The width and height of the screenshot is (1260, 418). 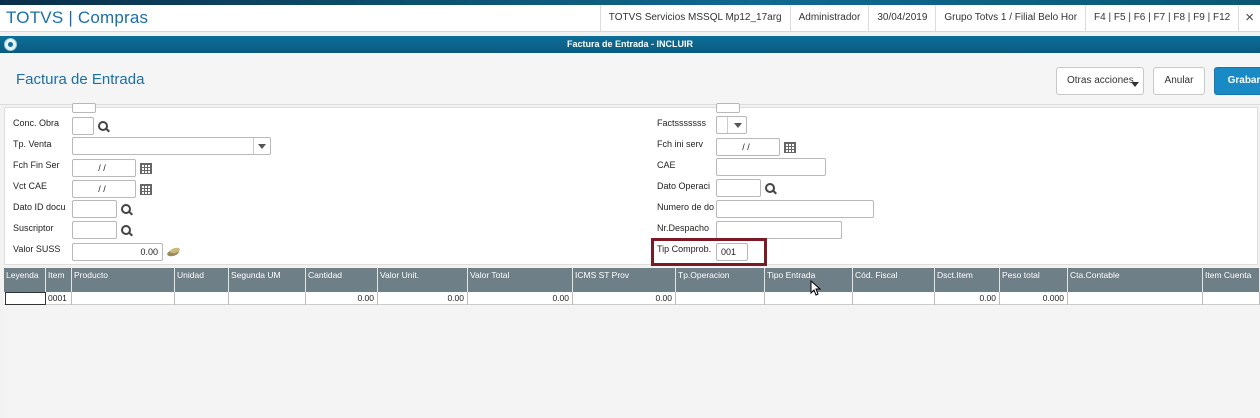 I want to click on column-header: Segunda UM, so click(x=267, y=280).